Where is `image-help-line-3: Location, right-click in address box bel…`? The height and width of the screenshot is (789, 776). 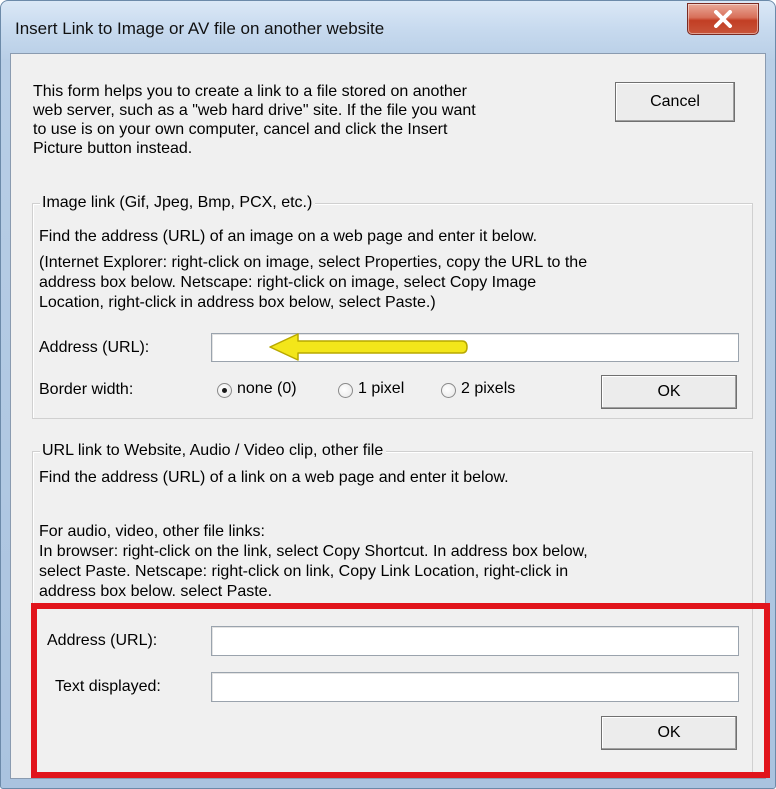 image-help-line-3: Location, right-click in address box bel… is located at coordinates (237, 302).